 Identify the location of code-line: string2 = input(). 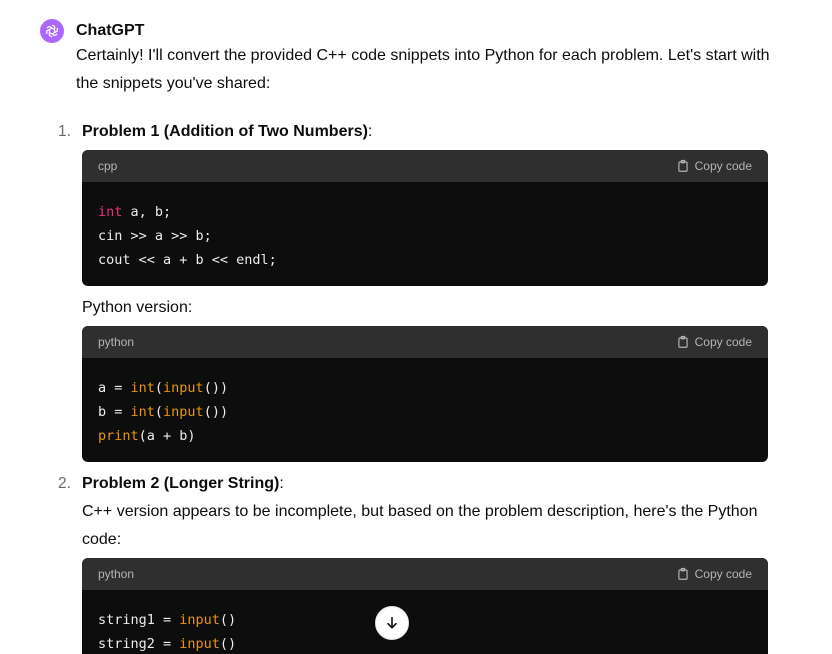
(425, 643).